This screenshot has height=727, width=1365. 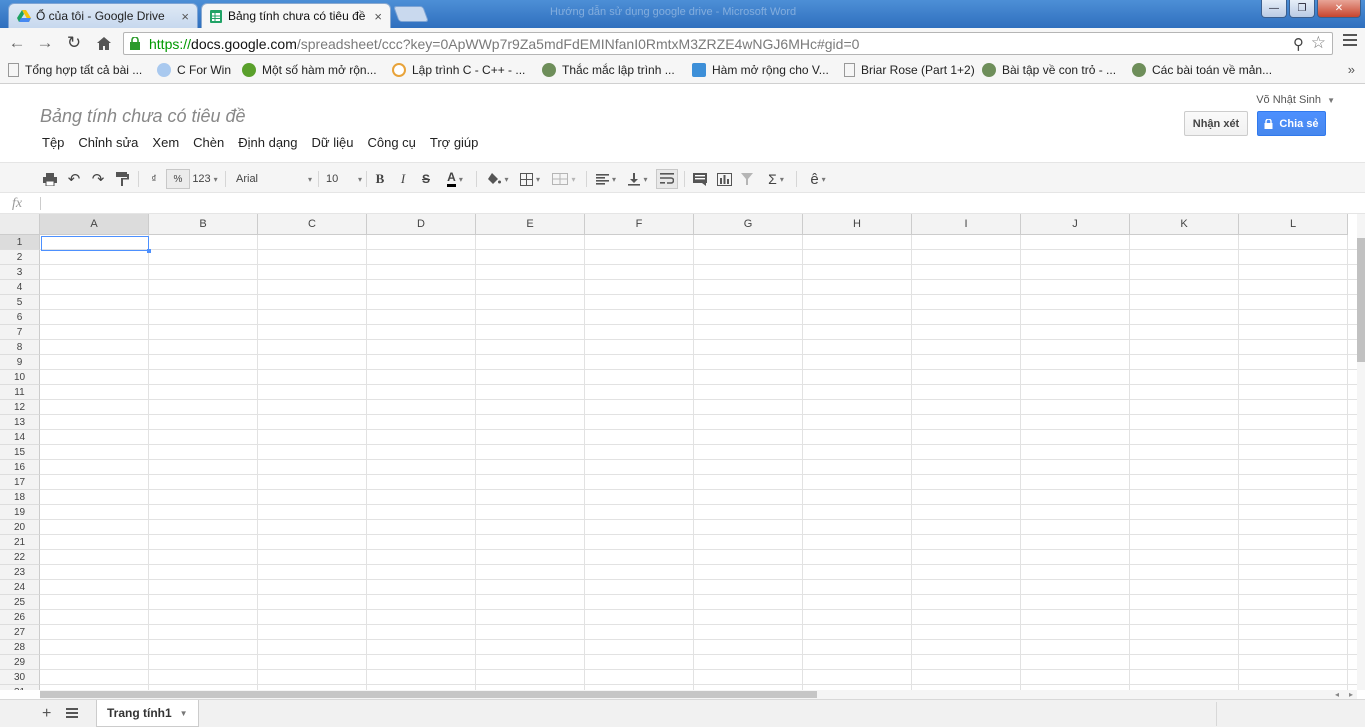 I want to click on row-header-17: 17, so click(x=20, y=482).